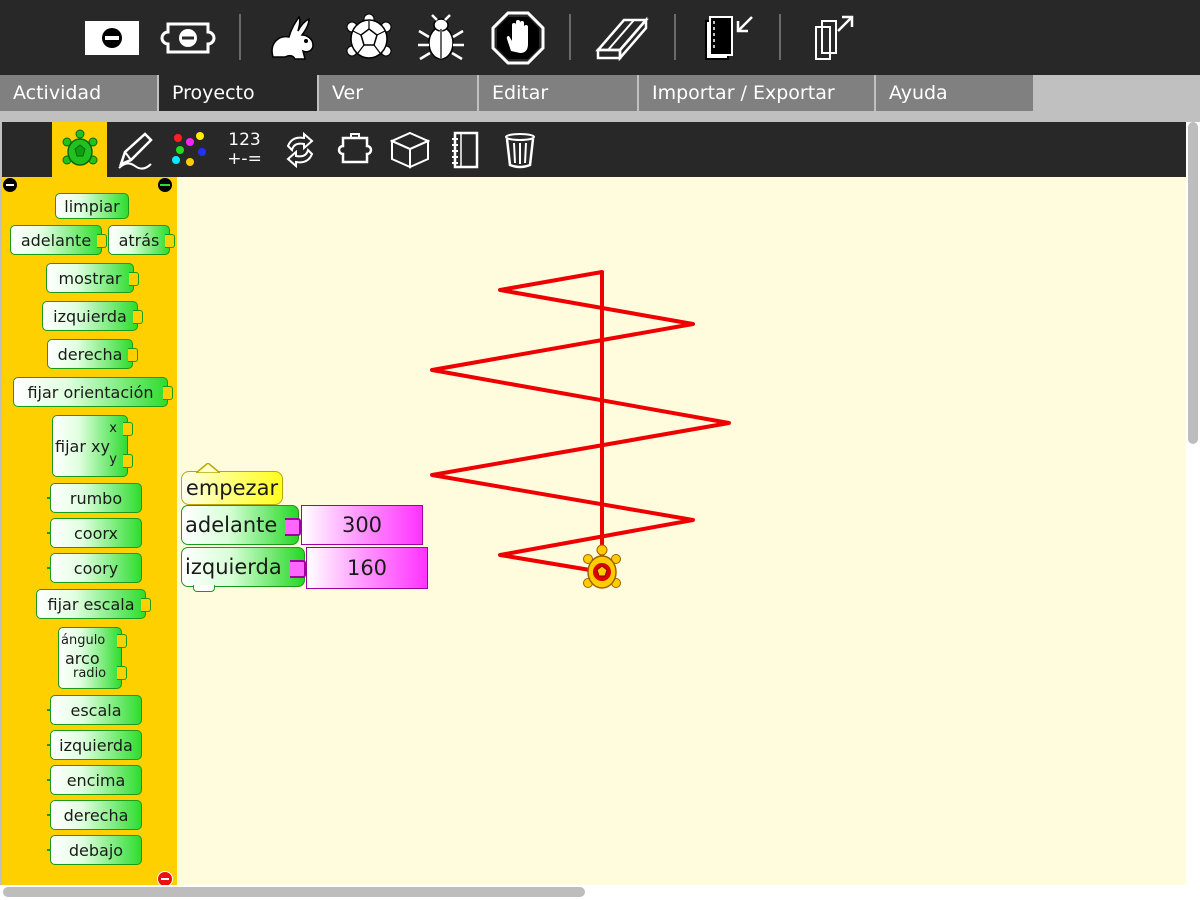 This screenshot has width=1200, height=900. I want to click on show-block: mostrar, so click(92, 278).